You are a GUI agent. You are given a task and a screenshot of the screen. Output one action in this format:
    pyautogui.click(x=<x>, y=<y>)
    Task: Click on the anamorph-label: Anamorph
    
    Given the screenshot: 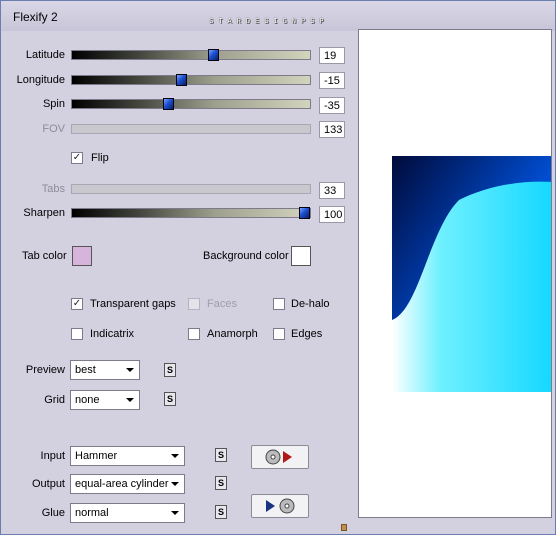 What is the action you would take?
    pyautogui.click(x=232, y=334)
    